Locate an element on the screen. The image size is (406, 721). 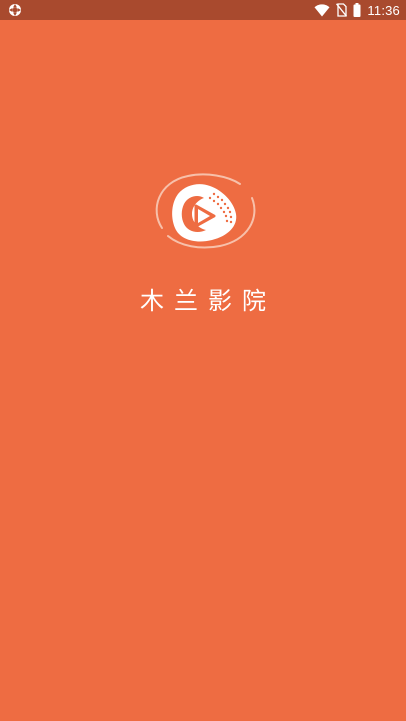
status-bar: 11:36 is located at coordinates (203, 10).